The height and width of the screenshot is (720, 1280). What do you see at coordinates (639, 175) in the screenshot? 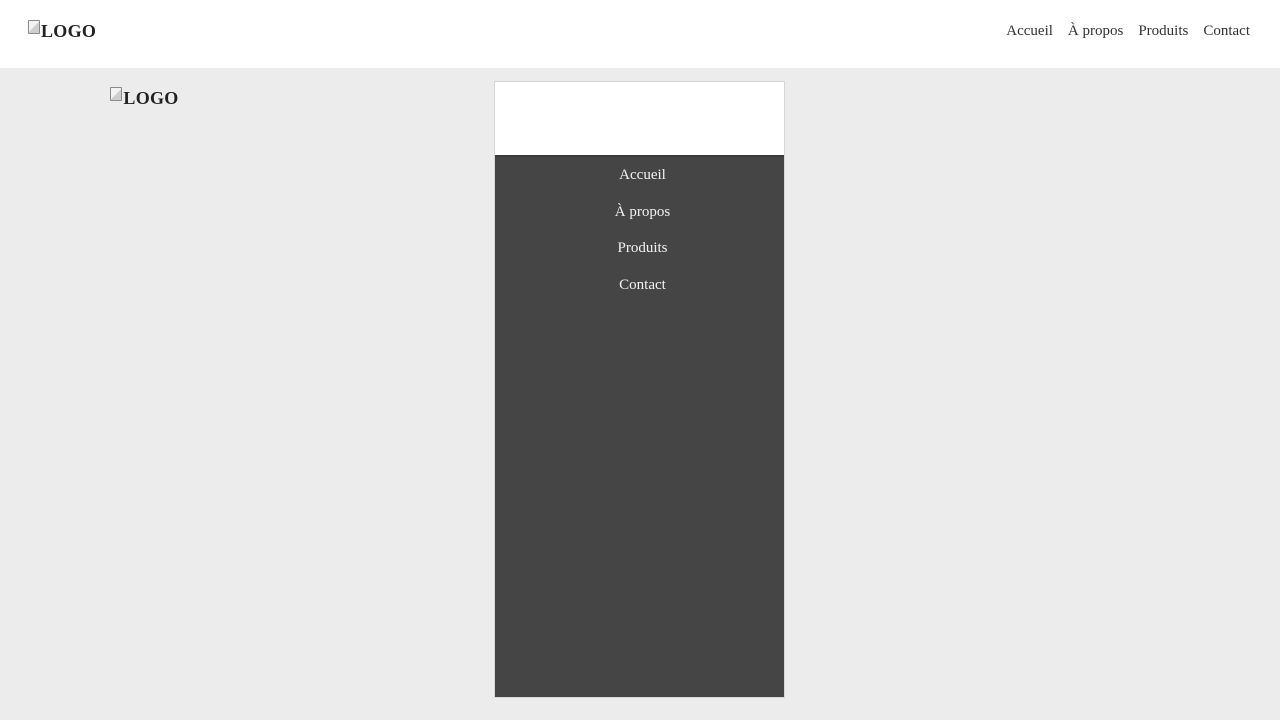
I see `mobile-nav-accueil: Accueil` at bounding box center [639, 175].